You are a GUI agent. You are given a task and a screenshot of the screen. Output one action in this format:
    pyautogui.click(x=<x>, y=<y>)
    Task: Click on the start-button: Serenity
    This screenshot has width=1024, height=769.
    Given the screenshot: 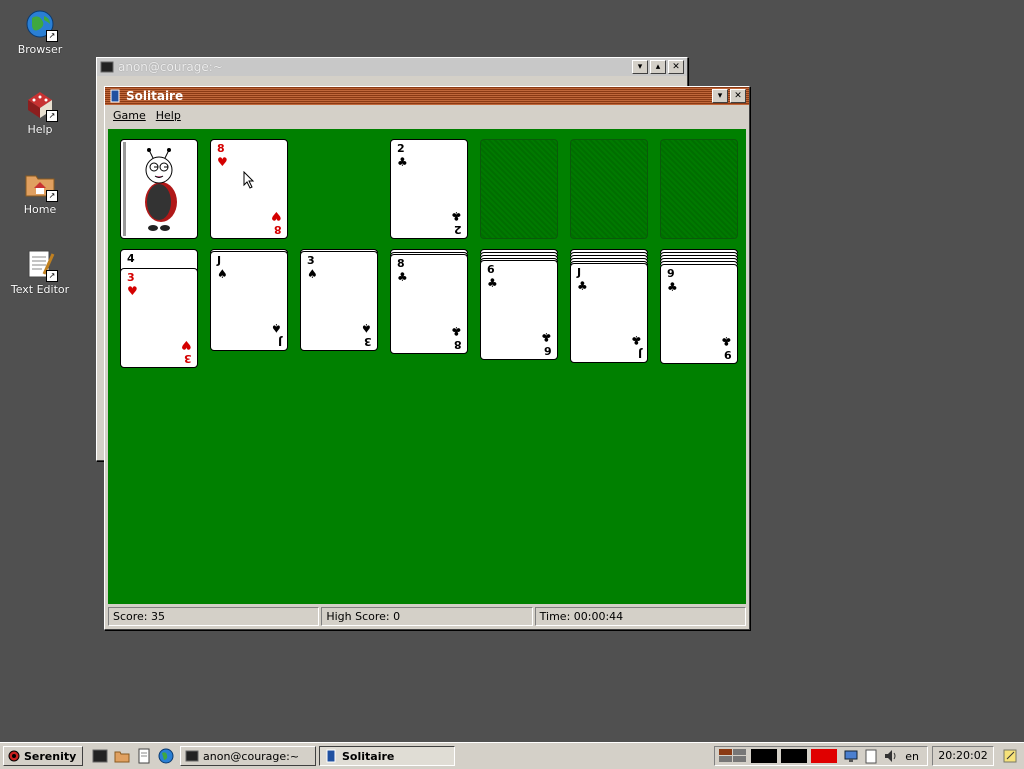 What is the action you would take?
    pyautogui.click(x=43, y=756)
    